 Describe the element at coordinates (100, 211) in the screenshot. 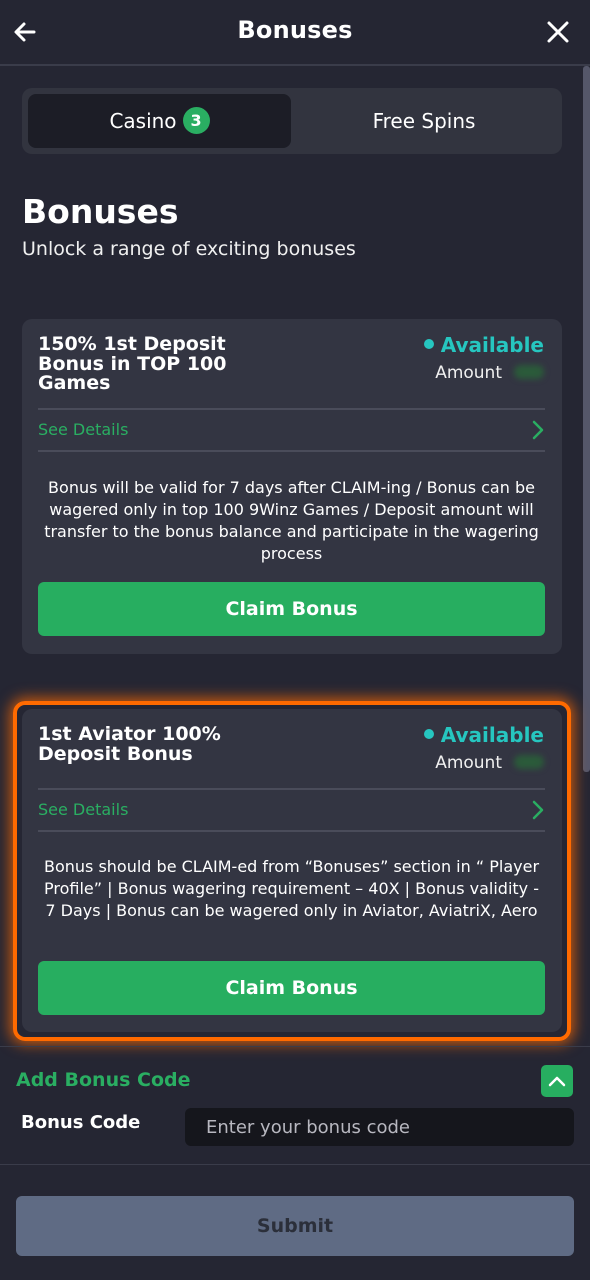

I see `page-title: Bonuses` at that location.